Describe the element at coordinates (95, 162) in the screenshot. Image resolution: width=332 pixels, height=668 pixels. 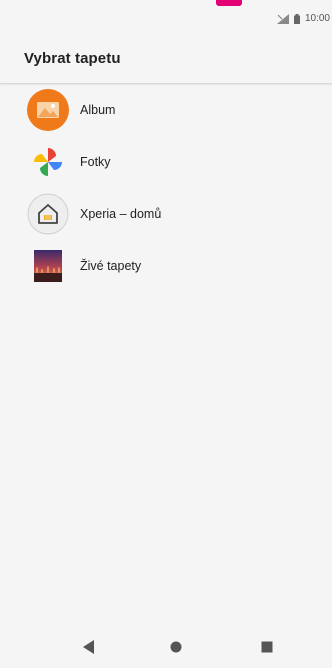
I see `list-item-label: Fotky` at that location.